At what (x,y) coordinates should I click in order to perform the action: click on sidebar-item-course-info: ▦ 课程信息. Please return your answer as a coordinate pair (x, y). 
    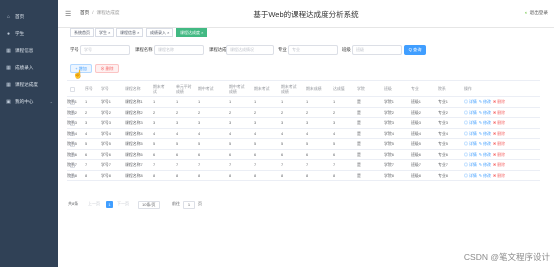
    Looking at the image, I should click on (29, 50).